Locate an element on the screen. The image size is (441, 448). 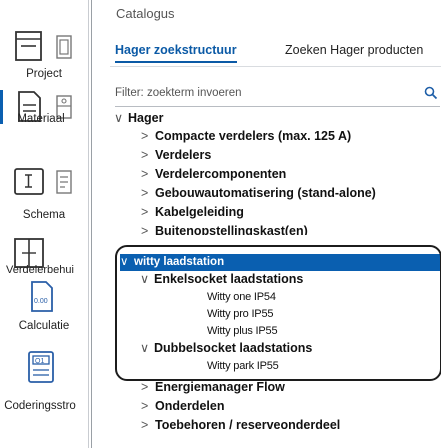
tab-hager-zoekstructuur: Hager zoekstructuur is located at coordinates (176, 53).